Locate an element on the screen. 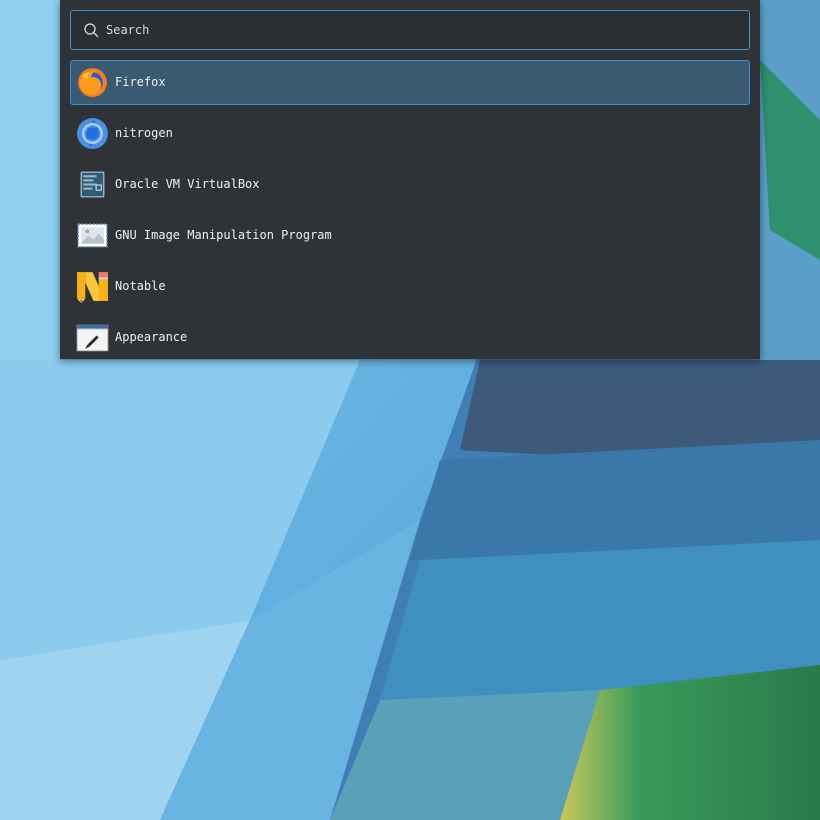 The height and width of the screenshot is (820, 820). app-item-gimp: GNU Image Manipulation Program is located at coordinates (410, 235).